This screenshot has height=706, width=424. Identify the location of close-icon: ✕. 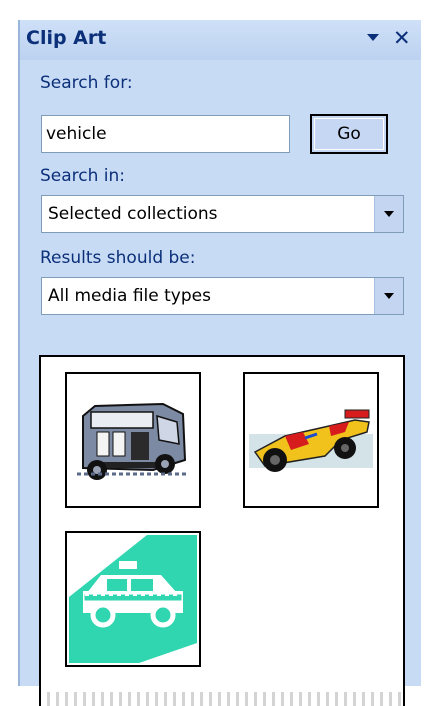
(402, 38).